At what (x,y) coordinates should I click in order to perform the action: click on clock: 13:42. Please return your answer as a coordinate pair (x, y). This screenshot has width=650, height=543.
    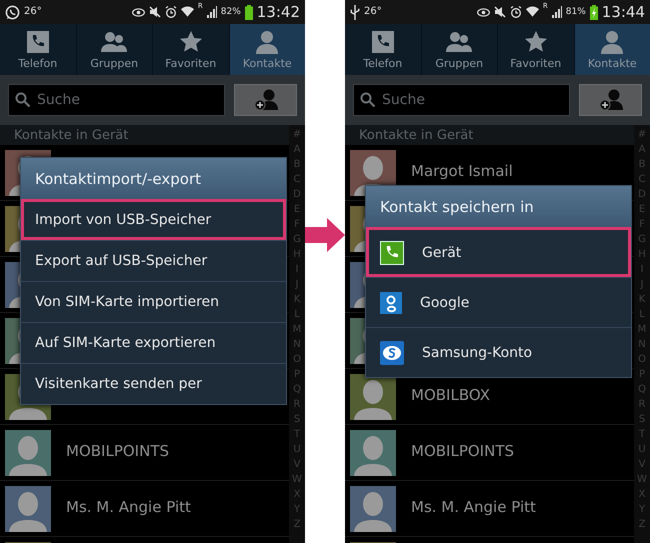
    Looking at the image, I should click on (278, 12).